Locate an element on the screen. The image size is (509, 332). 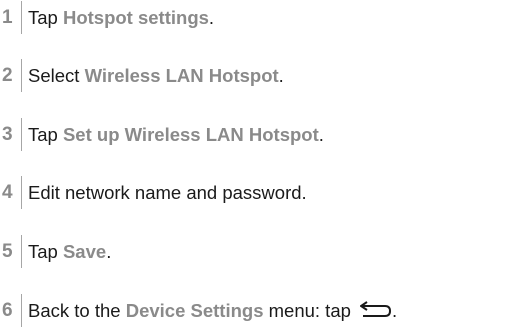
step-4: 4 Edit network name and password. is located at coordinates (153, 192).